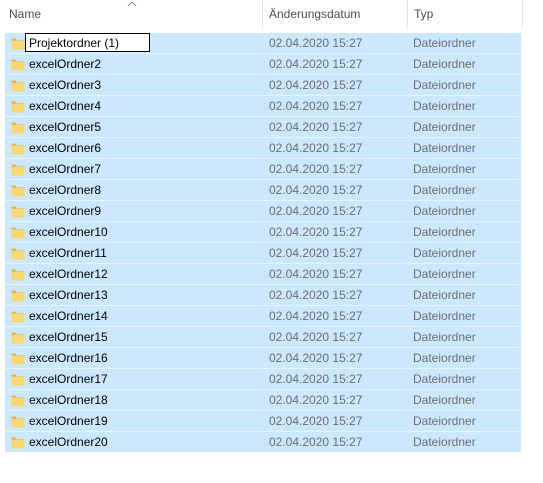  I want to click on list-item: excelOrdner11 02.04.2020 15:27 Dateiordner, so click(263, 253).